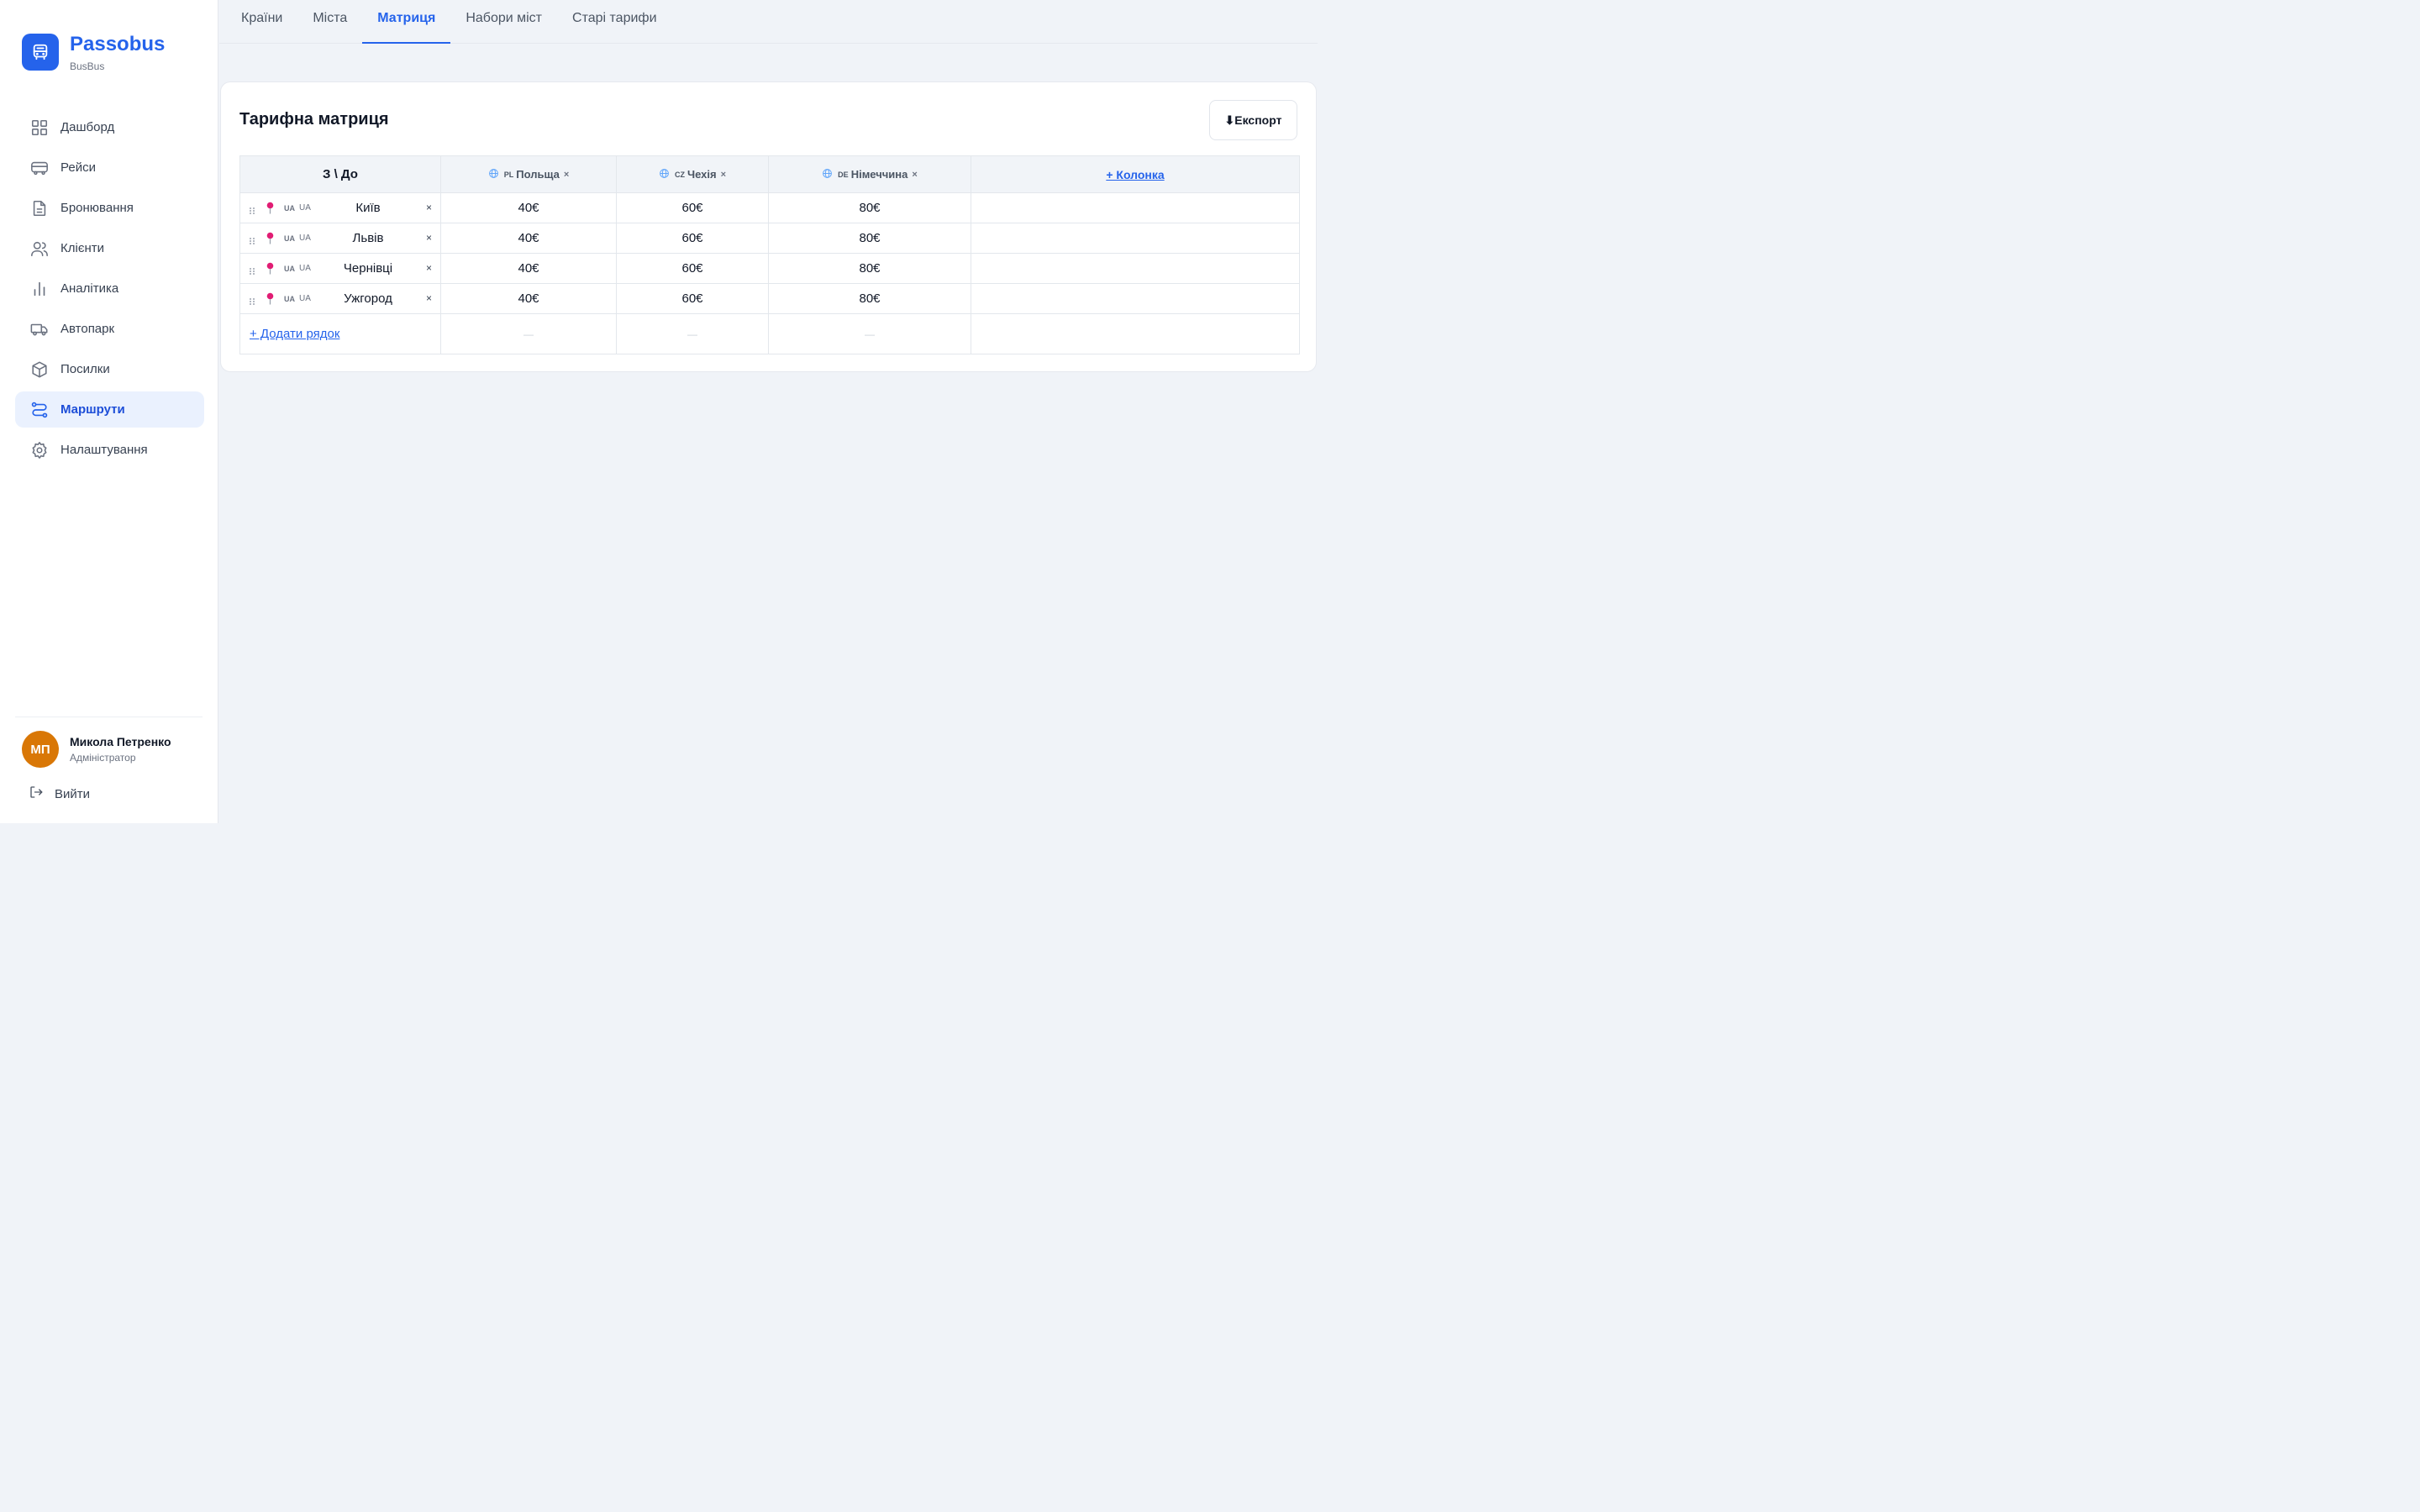 This screenshot has width=2420, height=1512. I want to click on table-row: UA UA Львів × 40€ 60€ 80€, so click(769, 238).